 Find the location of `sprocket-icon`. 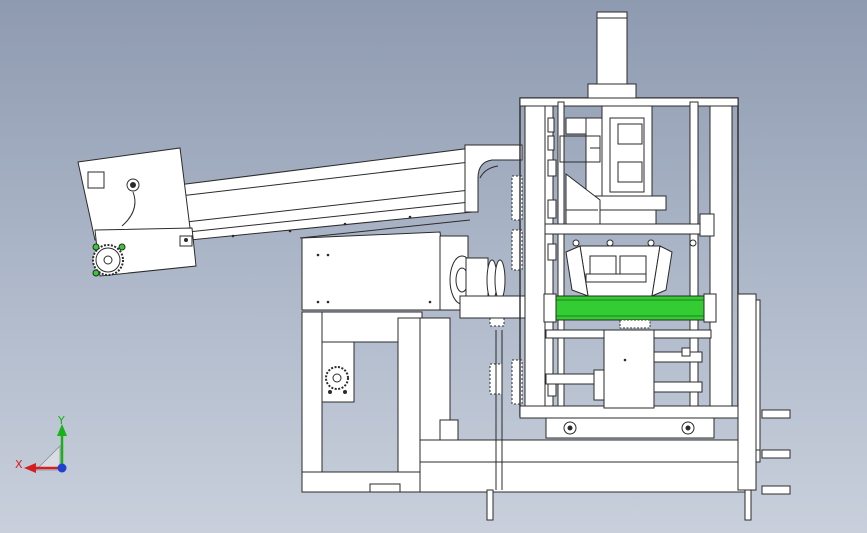

sprocket-icon is located at coordinates (338, 372).